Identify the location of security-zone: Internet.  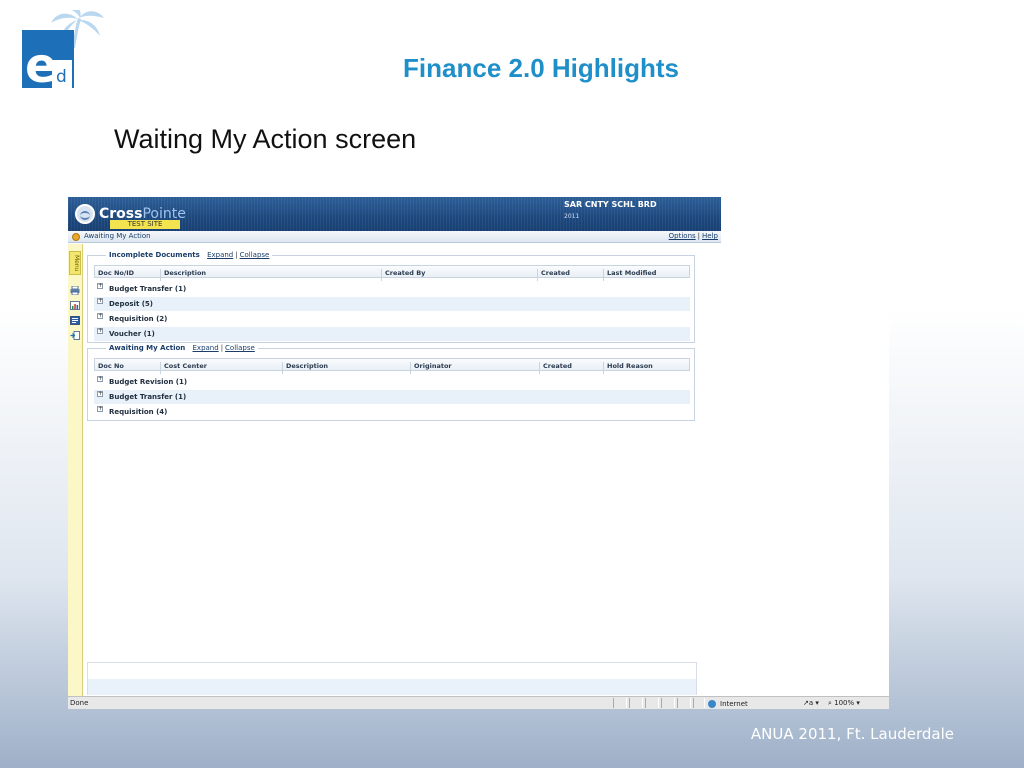
(728, 703).